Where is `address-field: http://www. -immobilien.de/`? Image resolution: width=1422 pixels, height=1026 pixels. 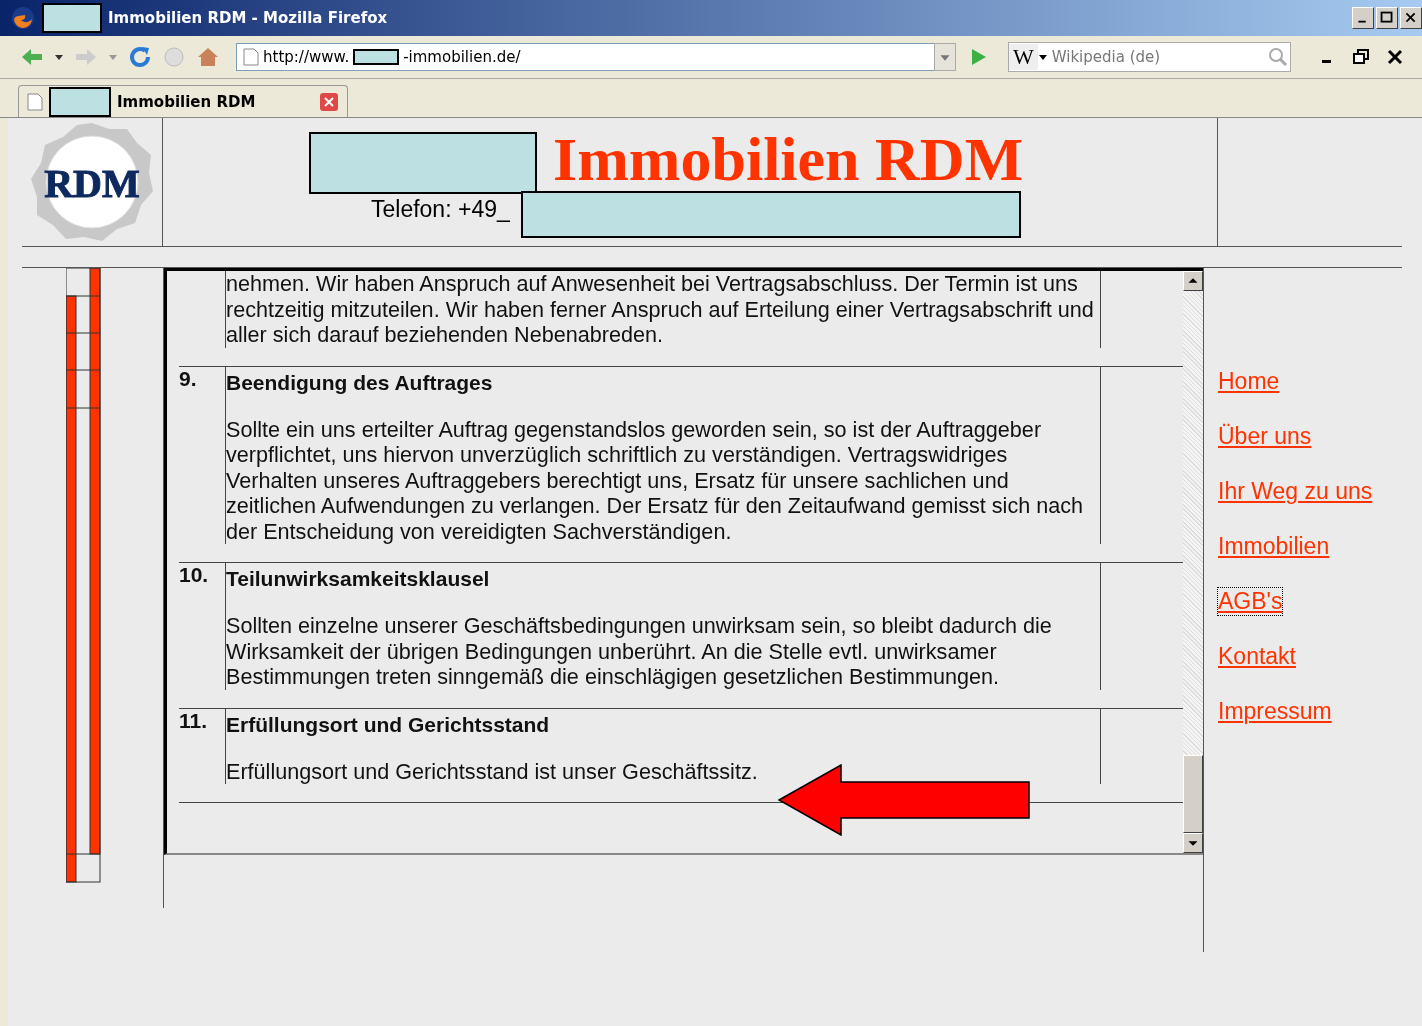
address-field: http://www. -immobilien.de/ is located at coordinates (586, 57).